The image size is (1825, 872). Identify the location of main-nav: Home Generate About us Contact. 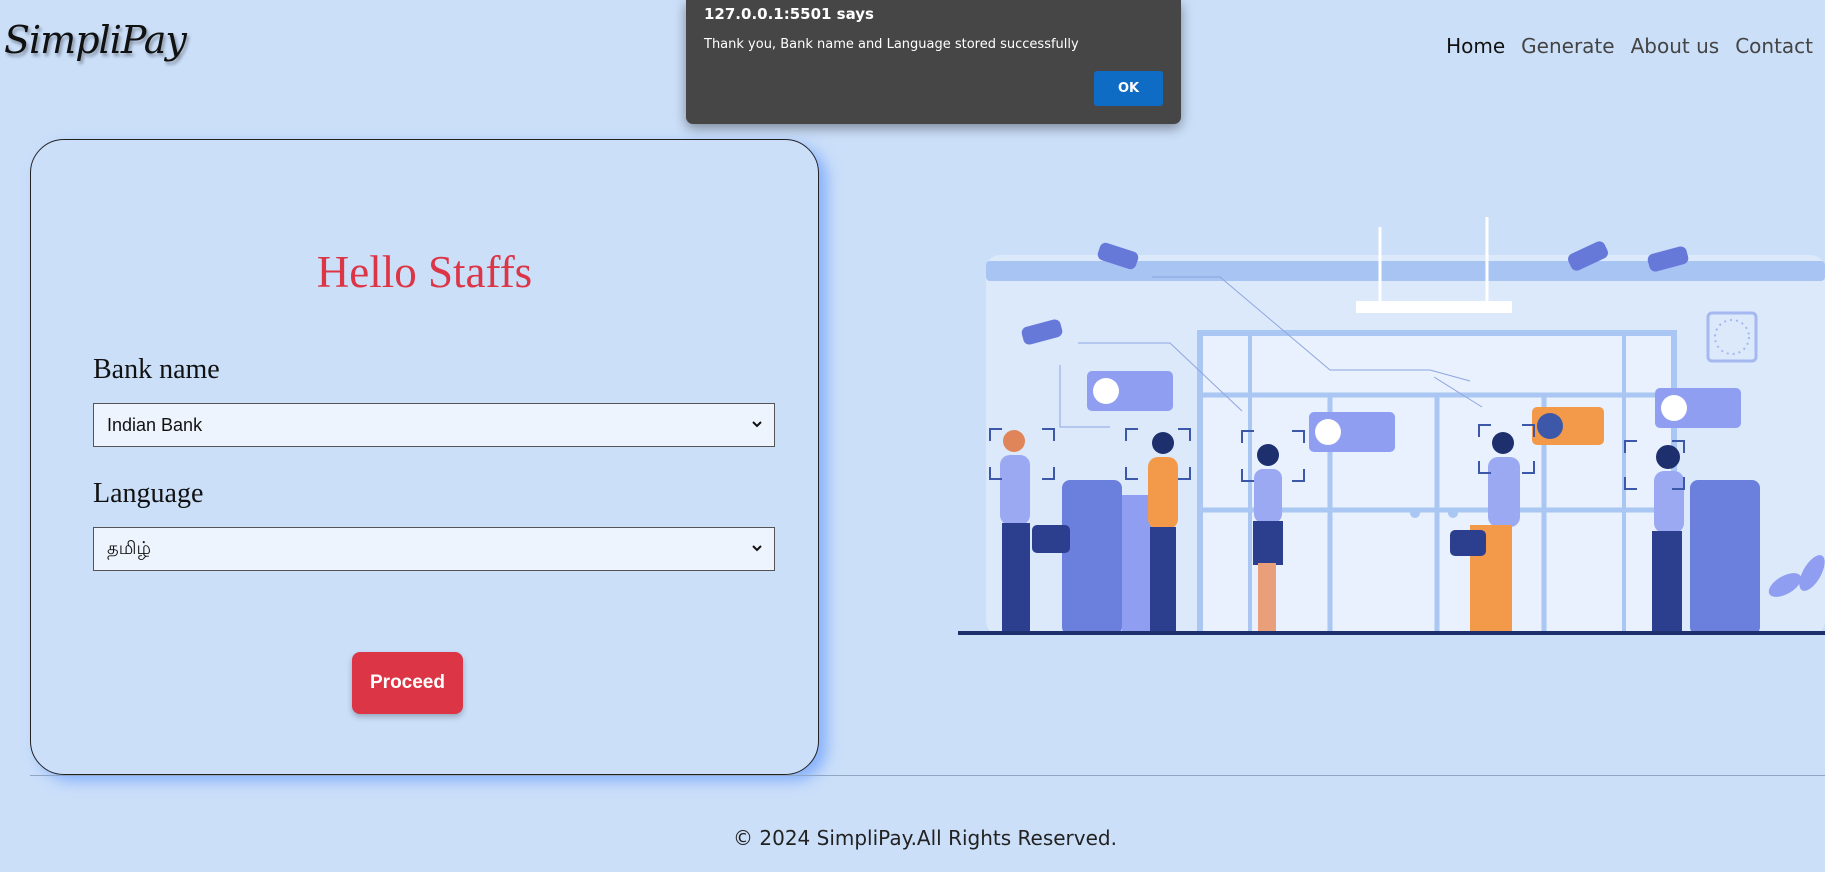
(1629, 46).